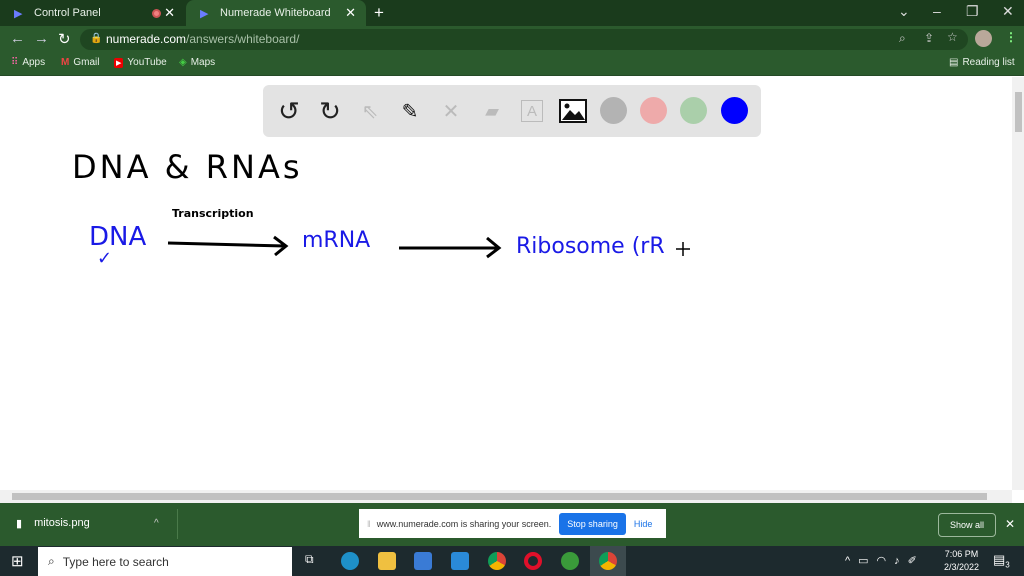 Image resolution: width=1024 pixels, height=576 pixels. I want to click on search-placeholder: Type here to search, so click(115, 561).